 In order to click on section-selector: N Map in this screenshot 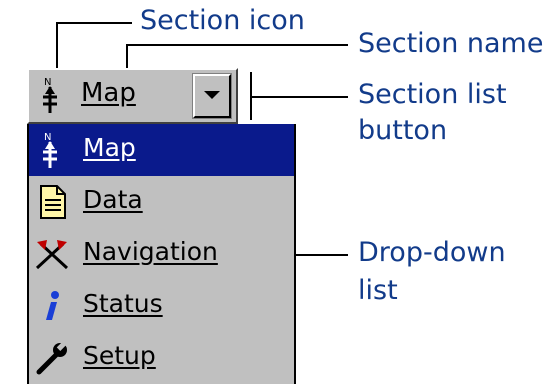, I will do `click(132, 96)`.